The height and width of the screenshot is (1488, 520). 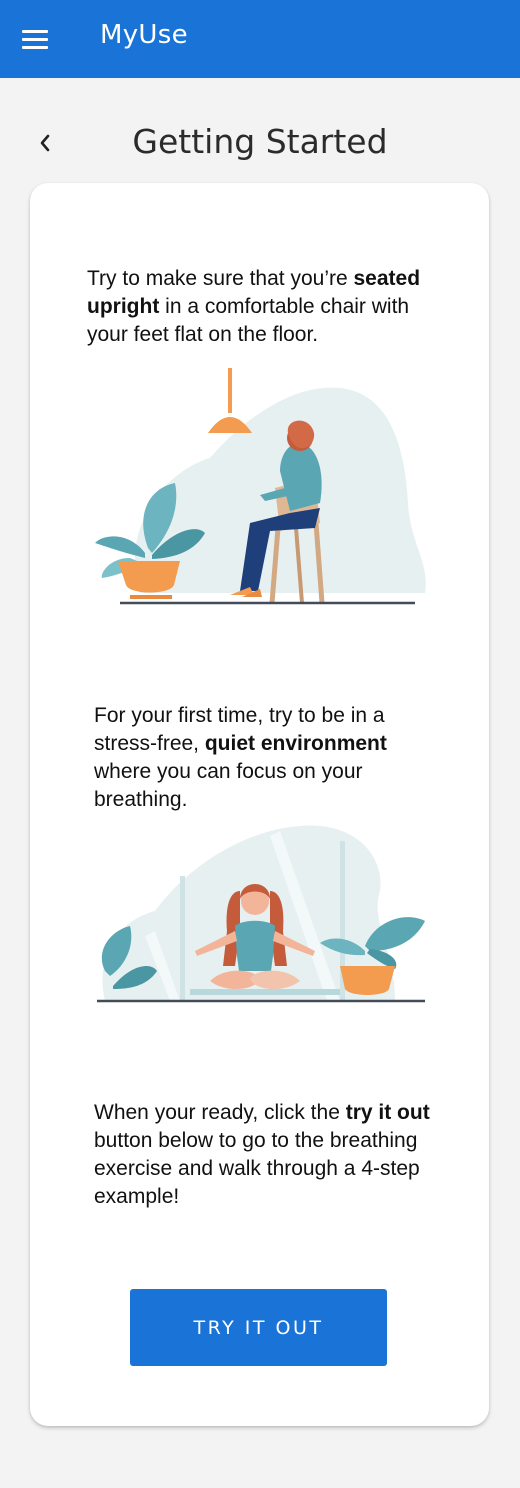 I want to click on hamburger-menu-icon, so click(x=39, y=39).